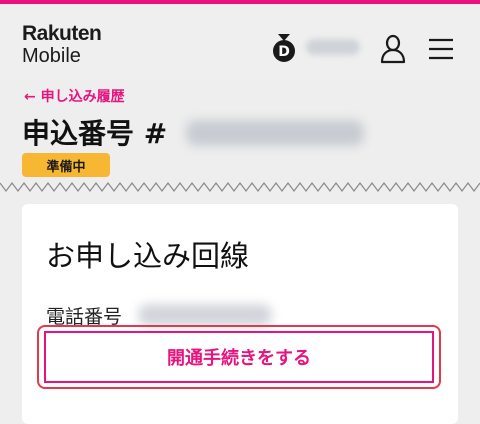 This screenshot has height=424, width=480. What do you see at coordinates (205, 315) in the screenshot?
I see `phone-number-redacted` at bounding box center [205, 315].